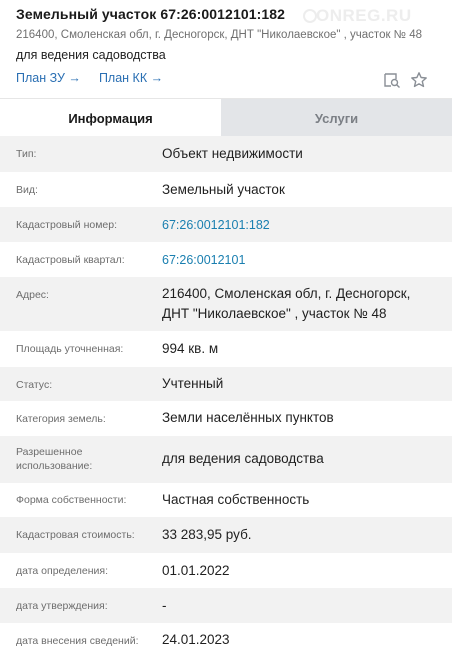 This screenshot has width=452, height=648. I want to click on row-value: 994 кв. м, so click(190, 348).